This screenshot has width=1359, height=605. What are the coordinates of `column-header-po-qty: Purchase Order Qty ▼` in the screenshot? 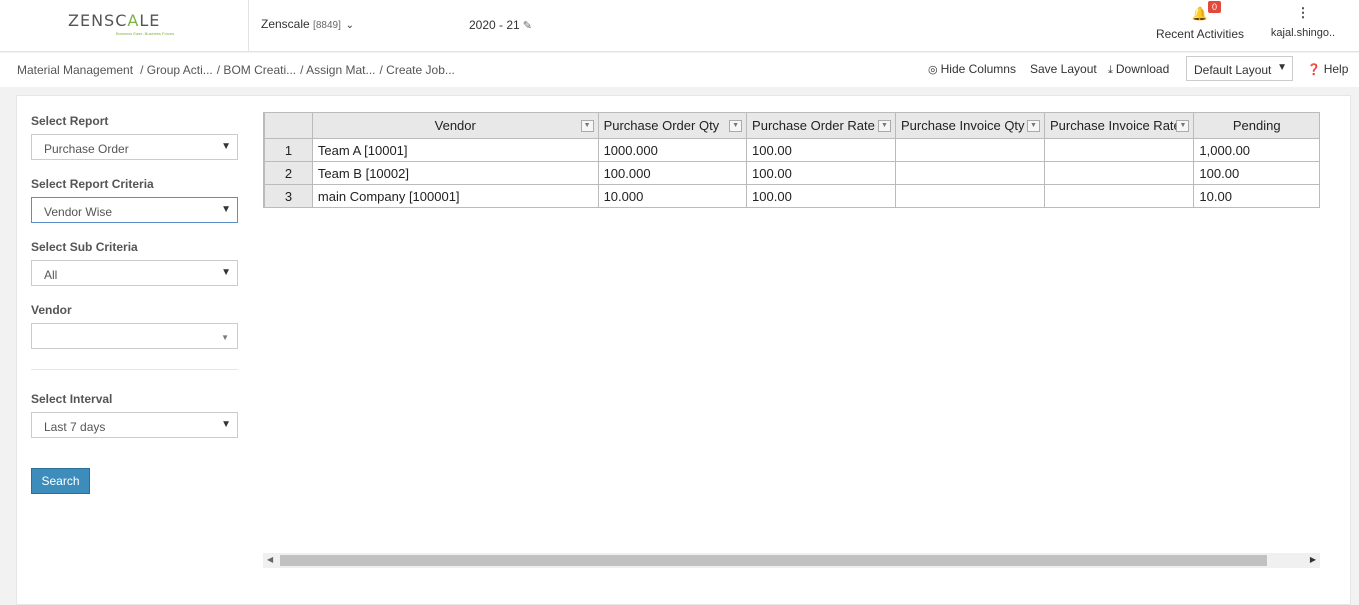 It's located at (672, 125).